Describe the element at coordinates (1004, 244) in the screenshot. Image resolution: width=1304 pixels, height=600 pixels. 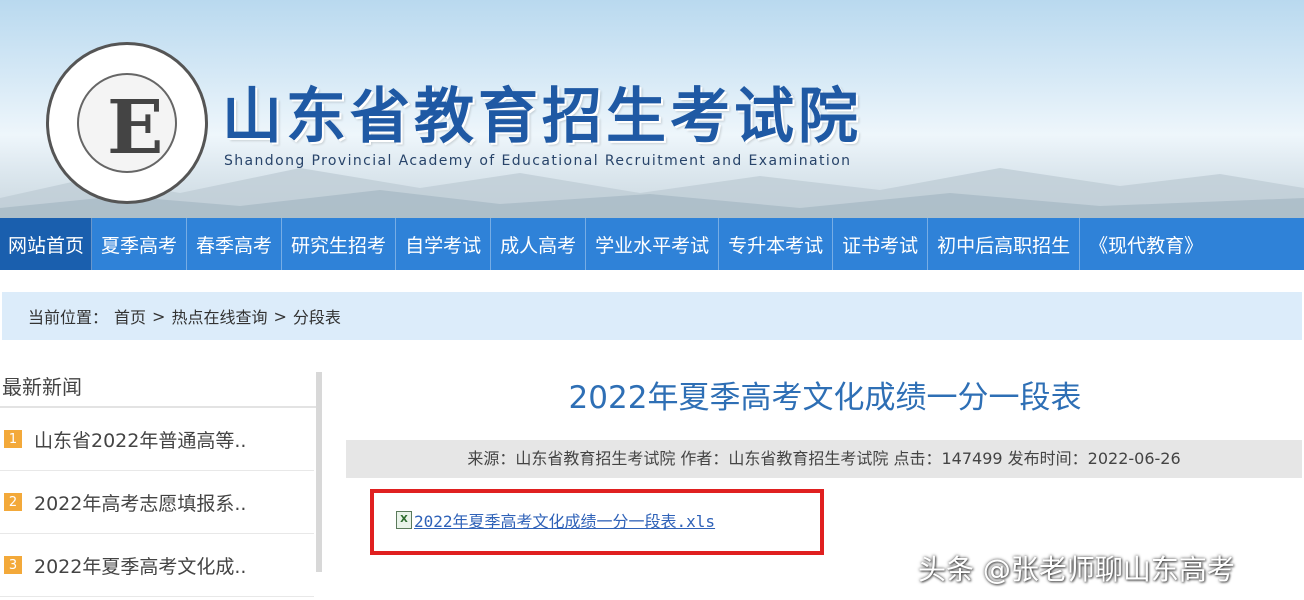
I see `nav-item-vocational-enrollment: 初中后高职招生` at that location.